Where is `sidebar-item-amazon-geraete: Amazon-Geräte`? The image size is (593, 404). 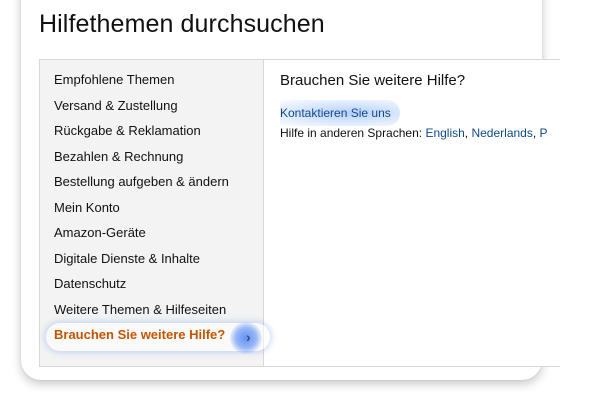 sidebar-item-amazon-geraete: Amazon-Geräte is located at coordinates (100, 232).